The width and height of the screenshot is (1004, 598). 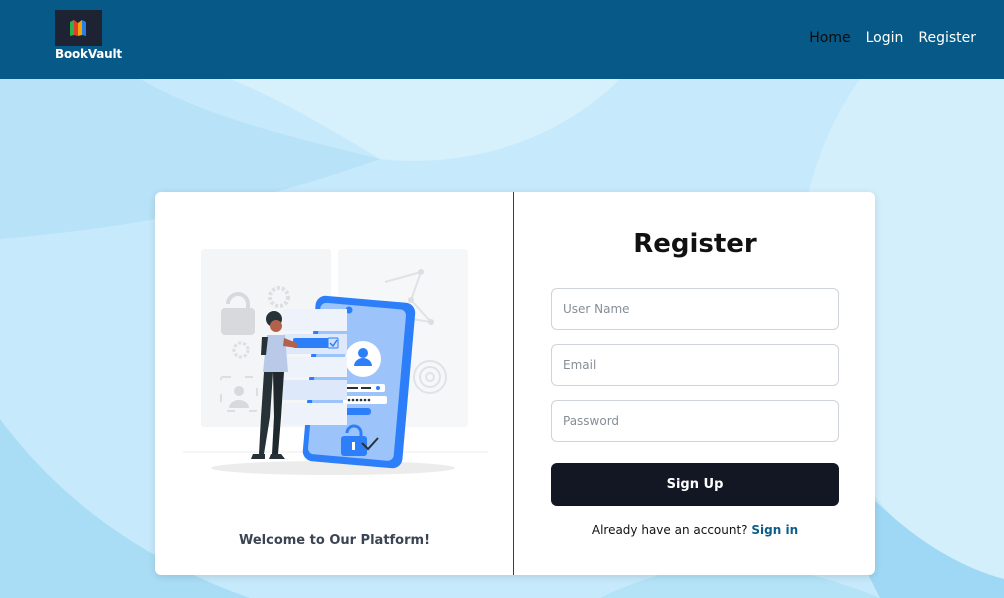 What do you see at coordinates (502, 39) in the screenshot?
I see `navbar: BookVault Home Login Register` at bounding box center [502, 39].